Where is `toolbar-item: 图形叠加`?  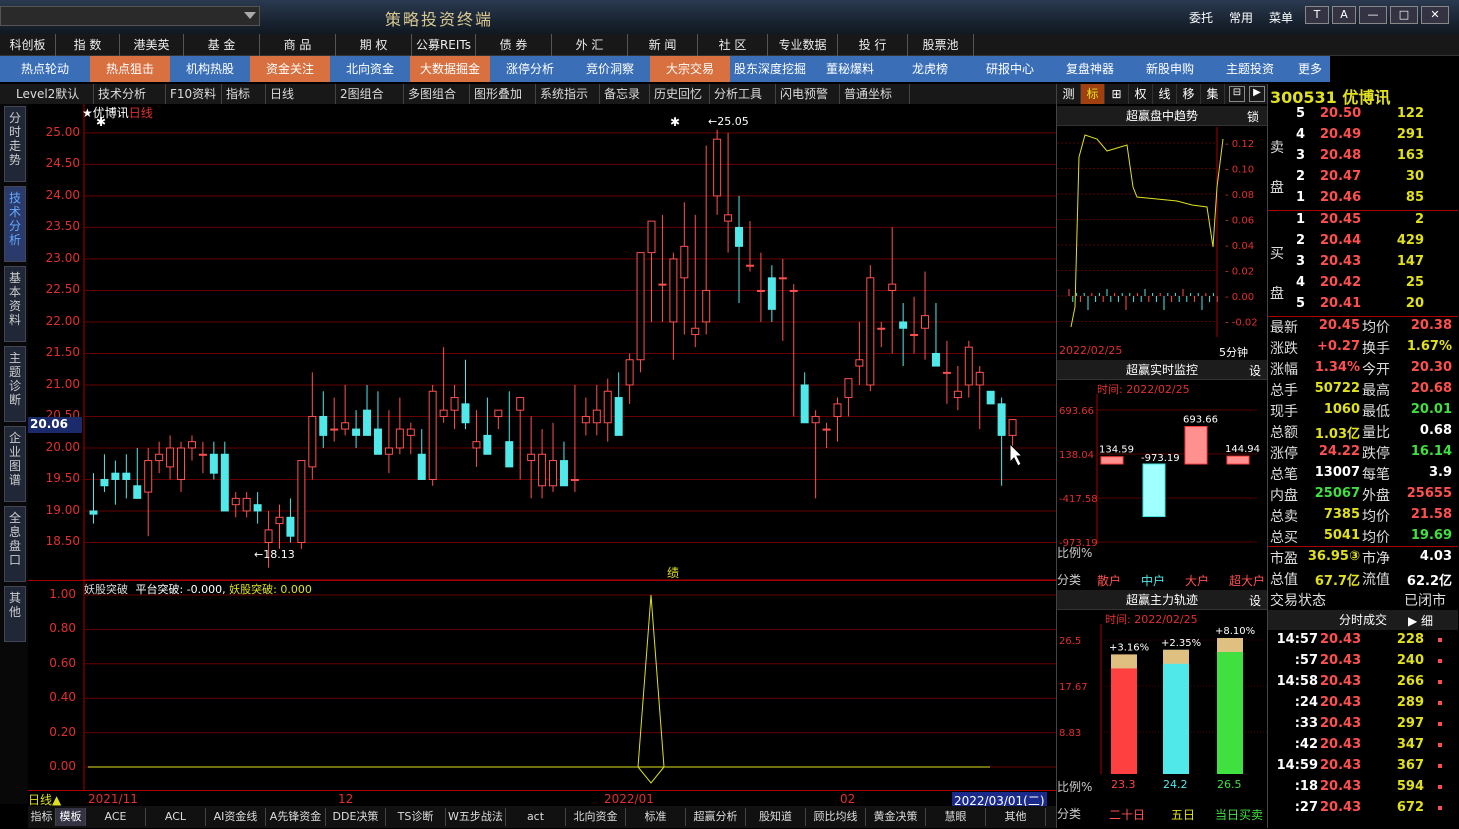 toolbar-item: 图形叠加 is located at coordinates (503, 94).